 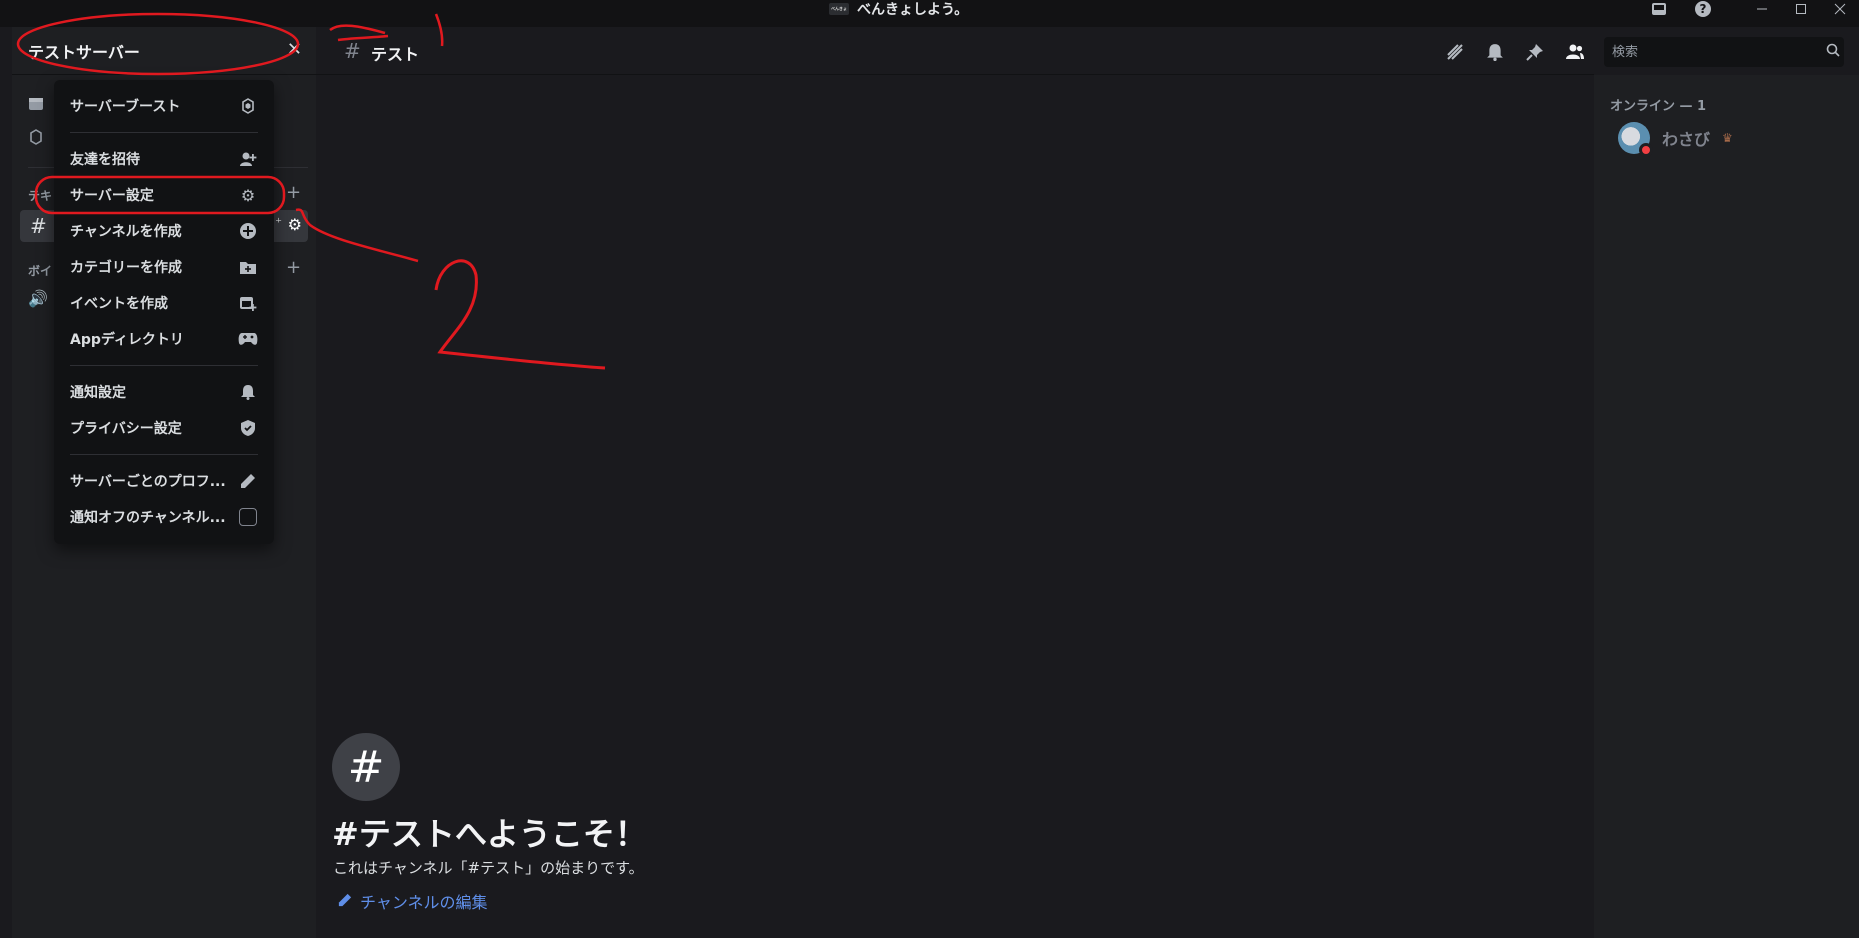 I want to click on server-name: テストサーバー, so click(x=84, y=52).